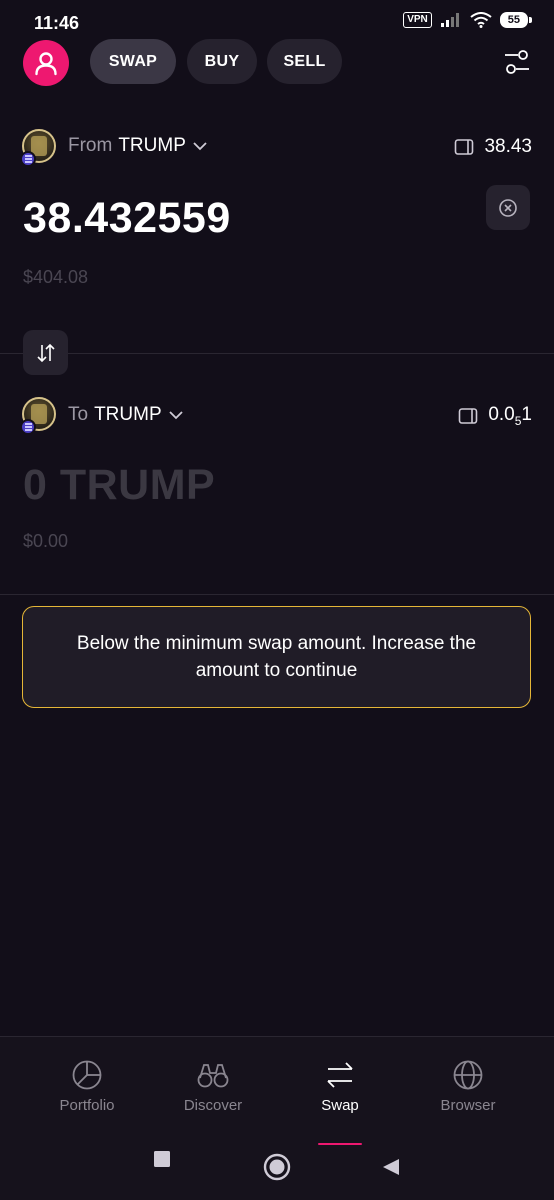 This screenshot has height=1200, width=554. I want to click on to-token-logo, so click(38, 416).